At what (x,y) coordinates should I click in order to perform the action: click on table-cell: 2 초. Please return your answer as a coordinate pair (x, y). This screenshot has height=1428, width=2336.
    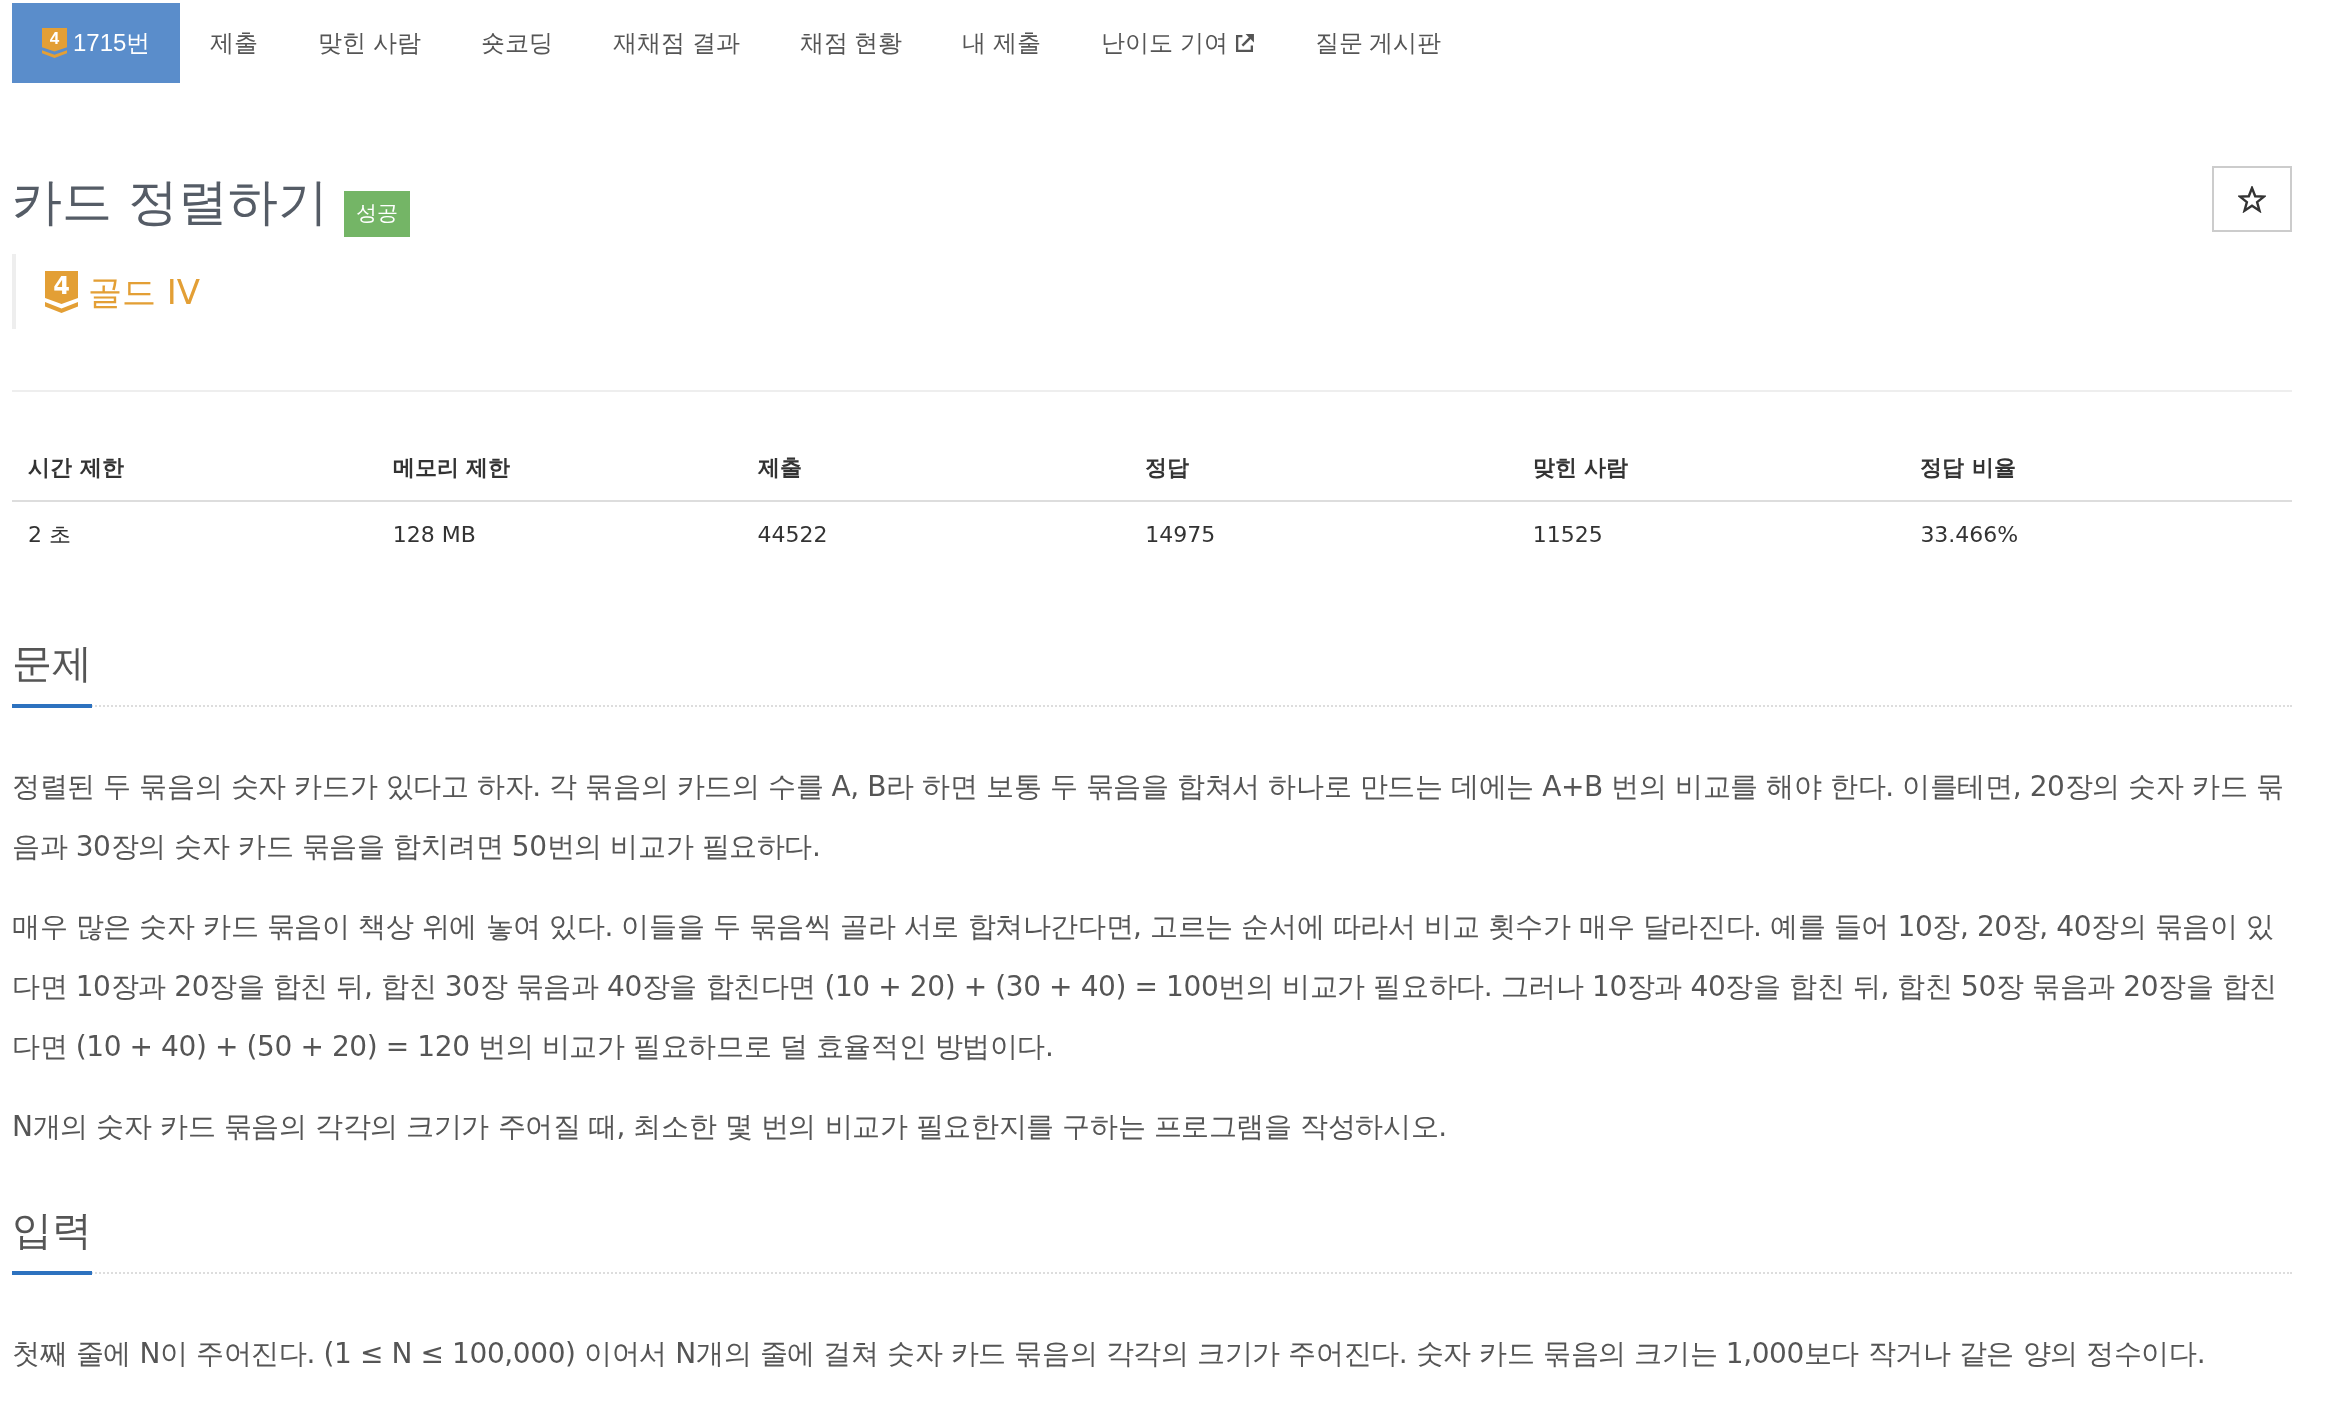
    Looking at the image, I should click on (194, 534).